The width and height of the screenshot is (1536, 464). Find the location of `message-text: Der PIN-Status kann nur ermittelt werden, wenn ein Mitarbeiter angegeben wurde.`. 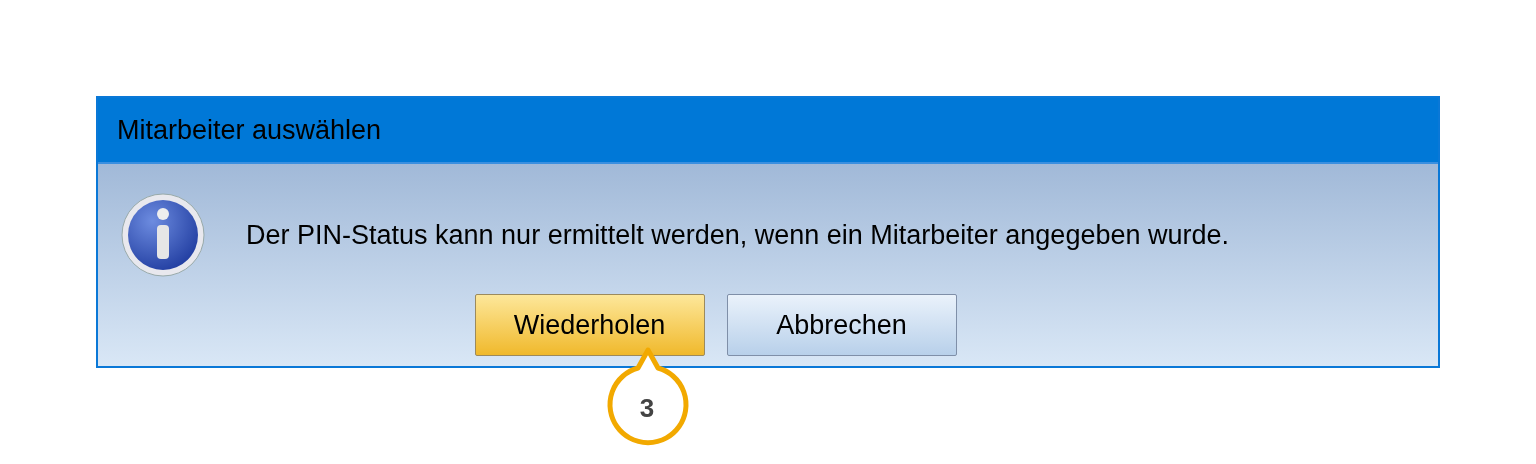

message-text: Der PIN-Status kann nur ermittelt werden, wenn ein Mitarbeiter angegeben wurde. is located at coordinates (737, 235).